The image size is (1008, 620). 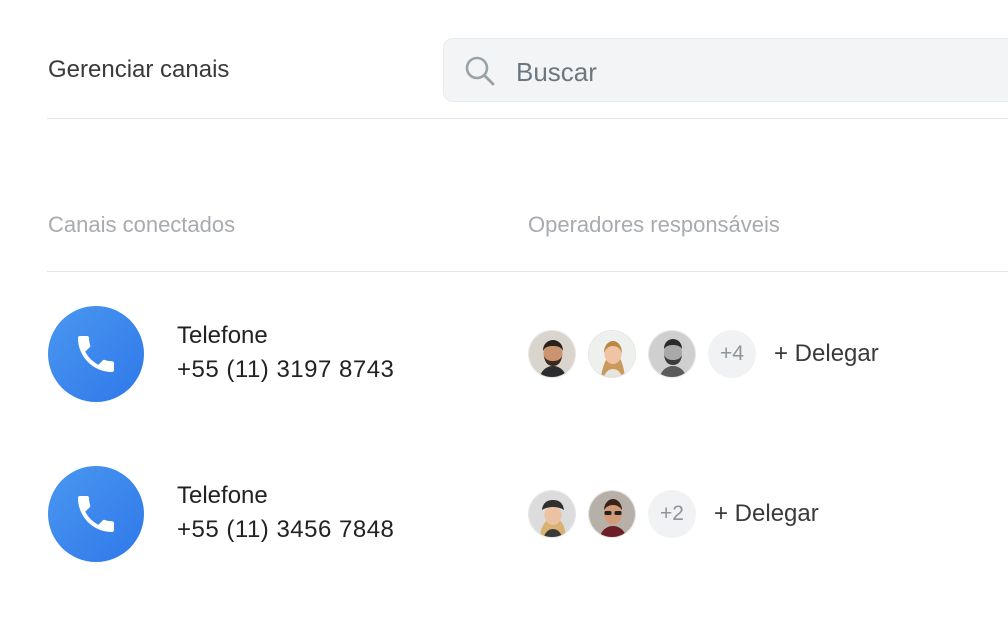 I want to click on column-header-operators: Operadores responsáveis, so click(x=654, y=224).